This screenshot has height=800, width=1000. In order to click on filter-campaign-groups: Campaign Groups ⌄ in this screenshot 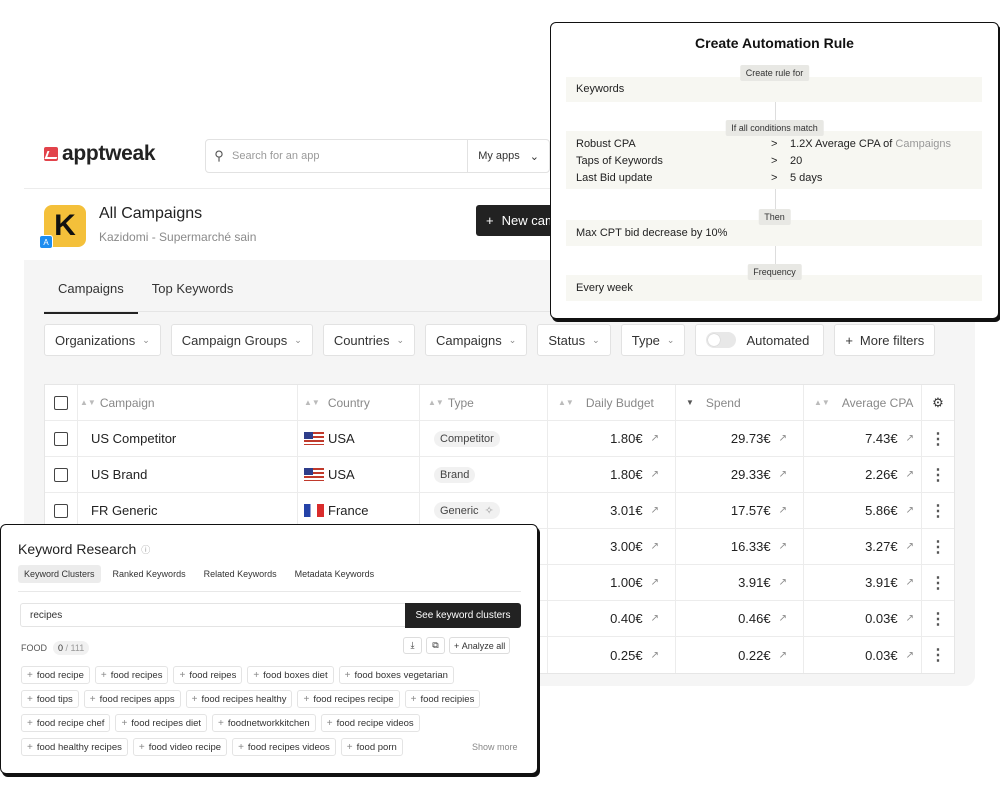, I will do `click(241, 340)`.